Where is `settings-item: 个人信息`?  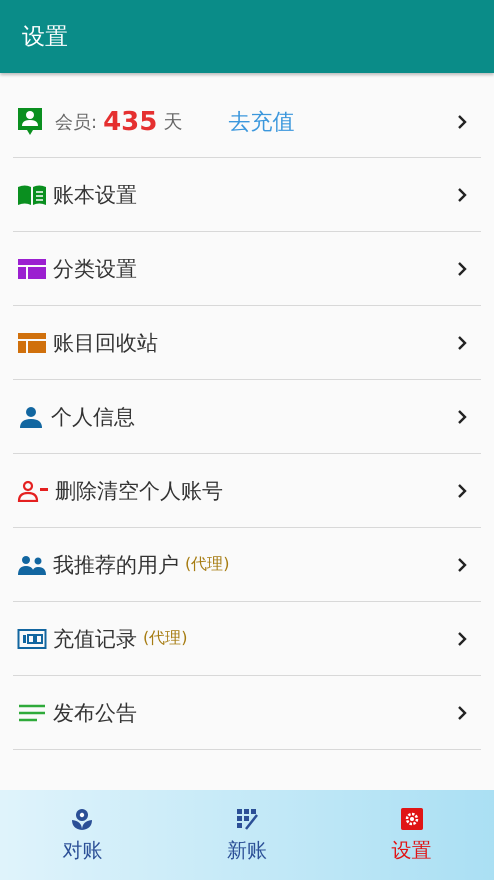 settings-item: 个人信息 is located at coordinates (247, 417).